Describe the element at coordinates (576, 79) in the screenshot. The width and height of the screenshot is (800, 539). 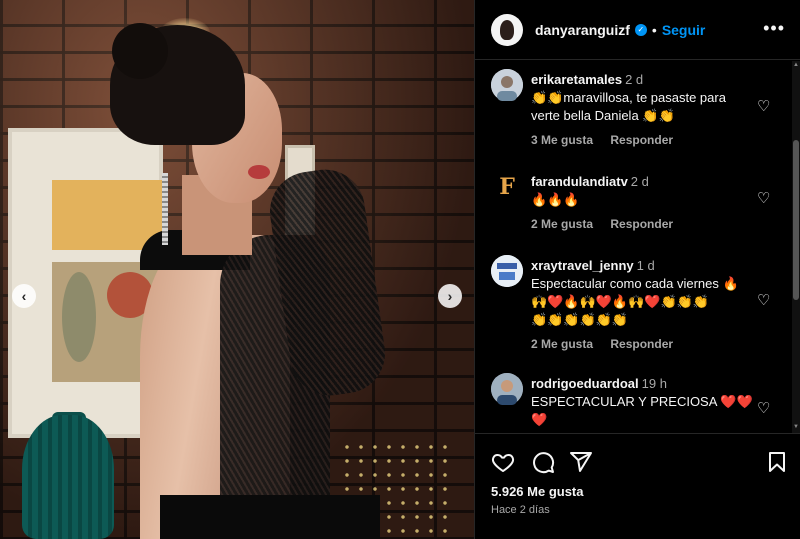
I see `comment-username: erikaretamales` at that location.